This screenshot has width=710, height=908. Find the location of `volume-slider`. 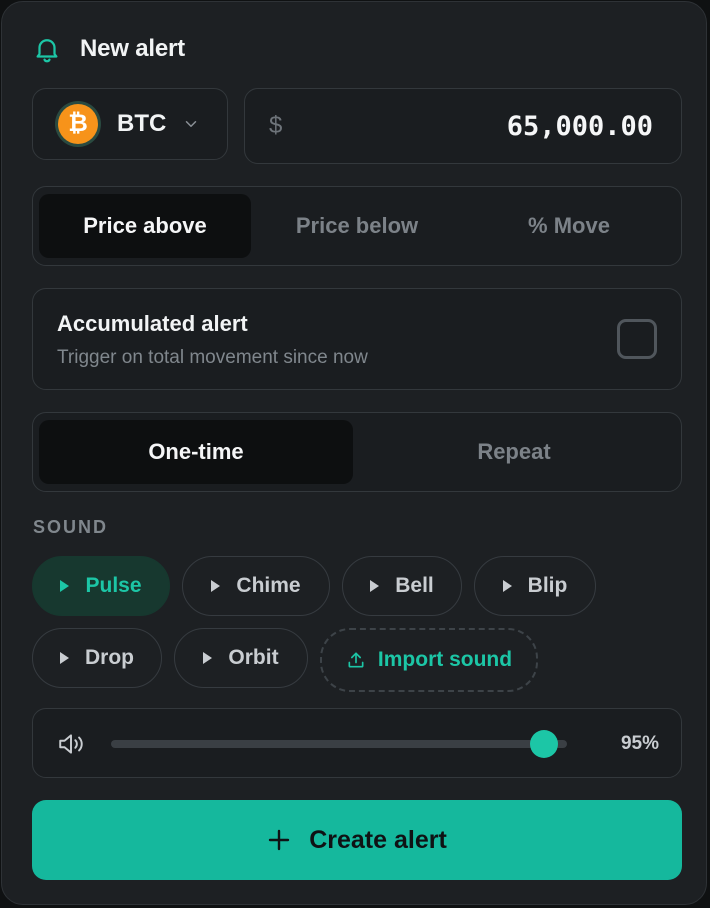

volume-slider is located at coordinates (339, 744).